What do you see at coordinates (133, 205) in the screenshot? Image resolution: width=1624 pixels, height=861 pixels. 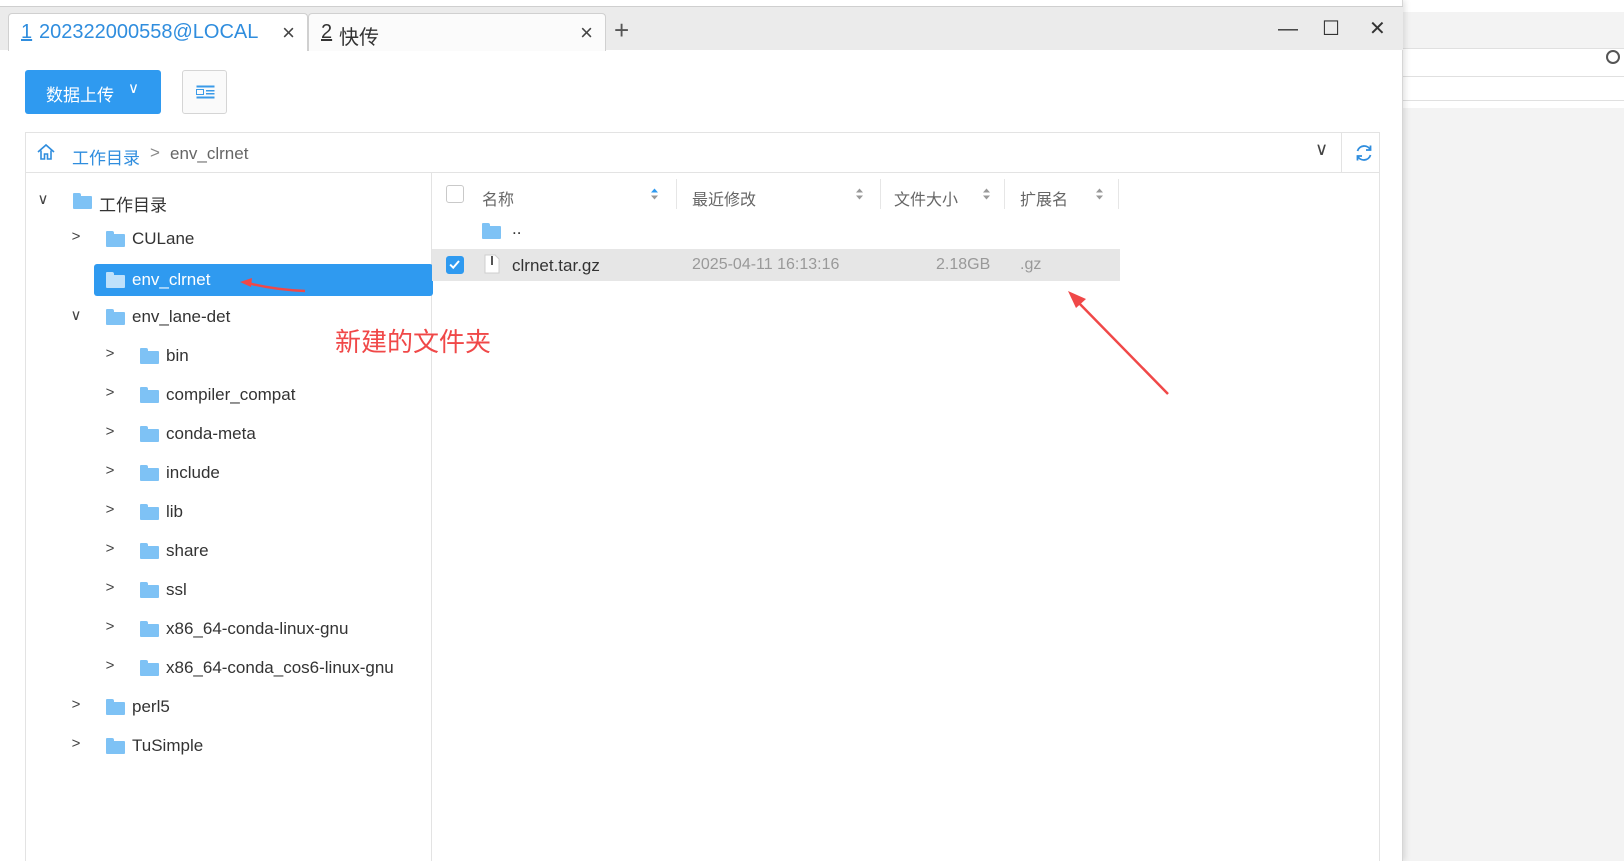 I see `tree-node-label: 工作目录` at bounding box center [133, 205].